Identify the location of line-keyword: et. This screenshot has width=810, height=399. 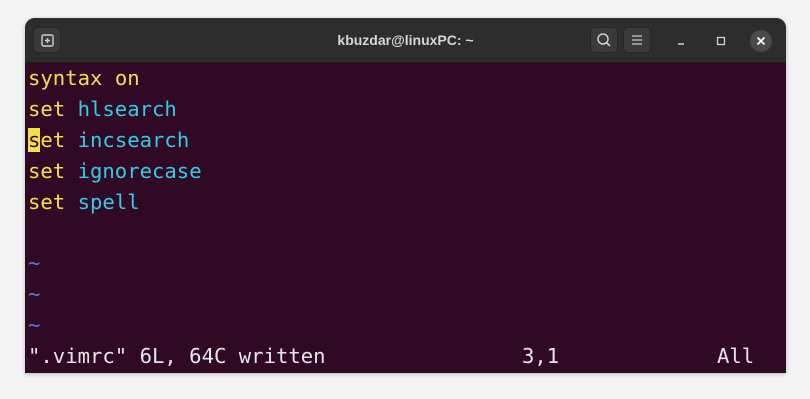
(53, 140).